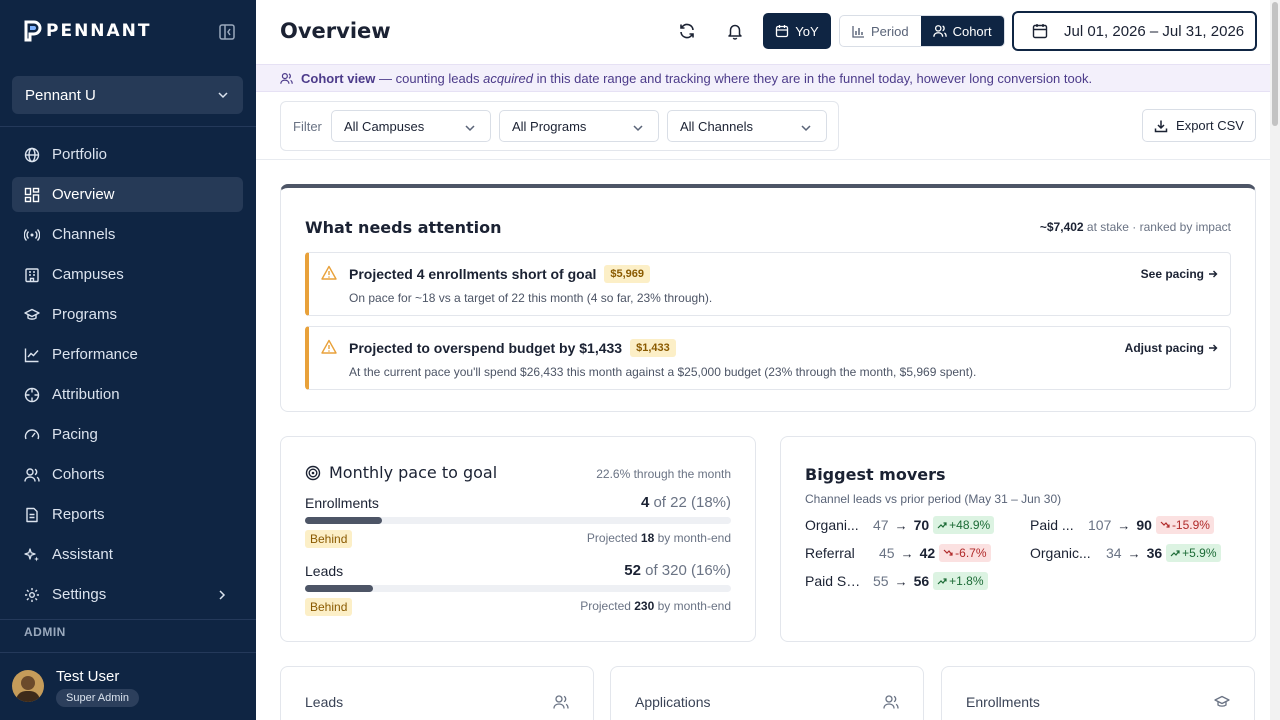 The width and height of the screenshot is (1280, 720). I want to click on projected-prefix: Projected, so click(607, 606).